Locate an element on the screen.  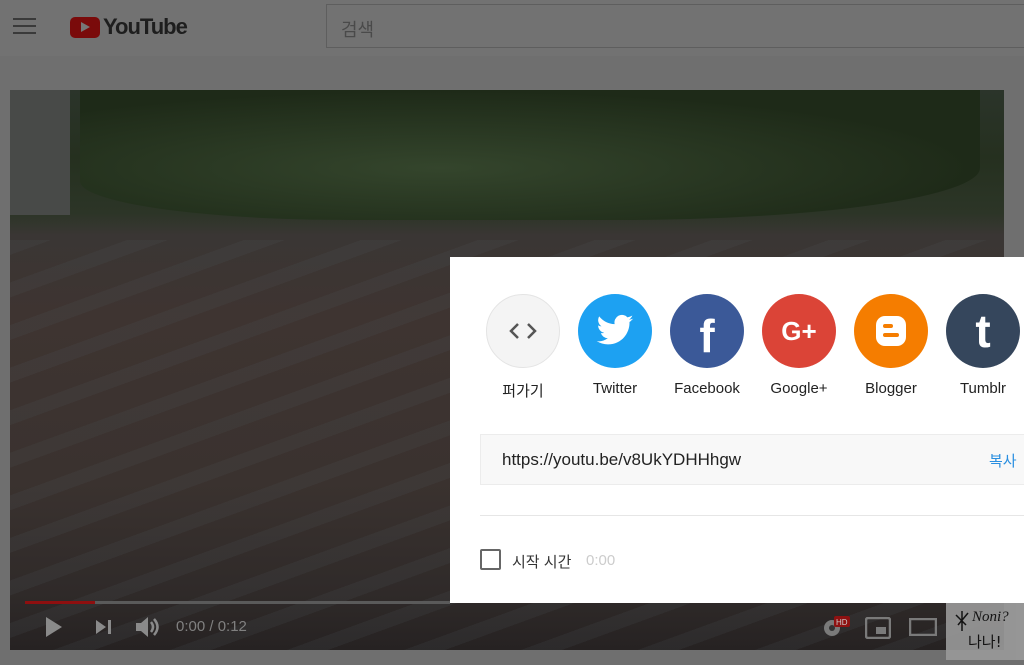
twitter-icon is located at coordinates (615, 331).